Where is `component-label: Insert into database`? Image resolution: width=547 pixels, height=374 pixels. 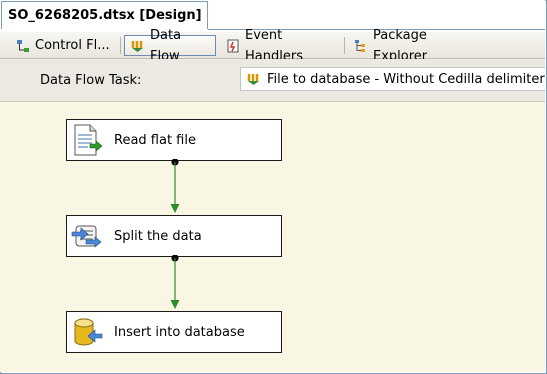 component-label: Insert into database is located at coordinates (179, 332).